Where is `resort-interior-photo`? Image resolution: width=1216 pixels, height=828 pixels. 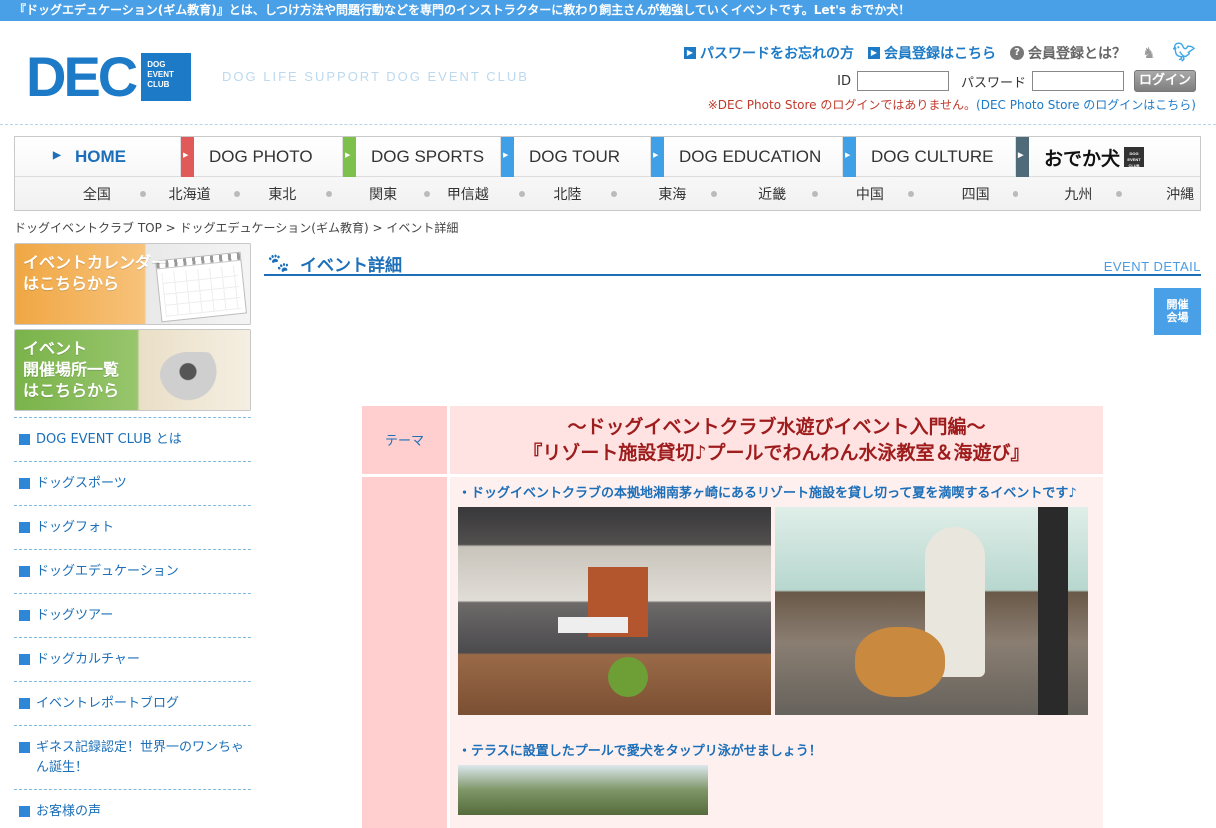 resort-interior-photo is located at coordinates (614, 611).